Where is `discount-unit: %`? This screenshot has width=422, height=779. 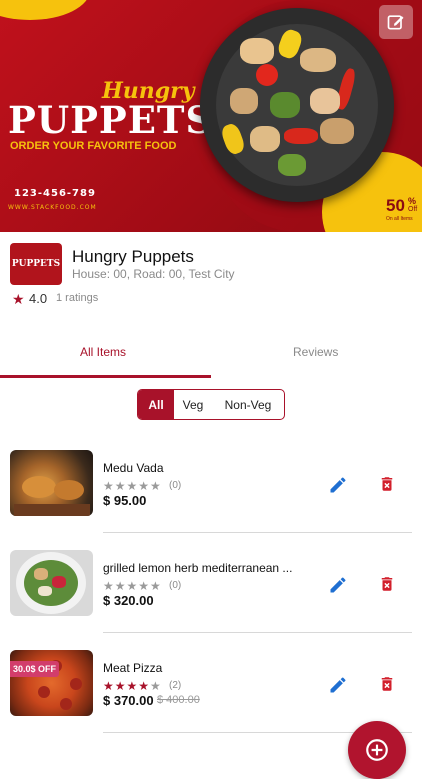 discount-unit: % is located at coordinates (412, 201).